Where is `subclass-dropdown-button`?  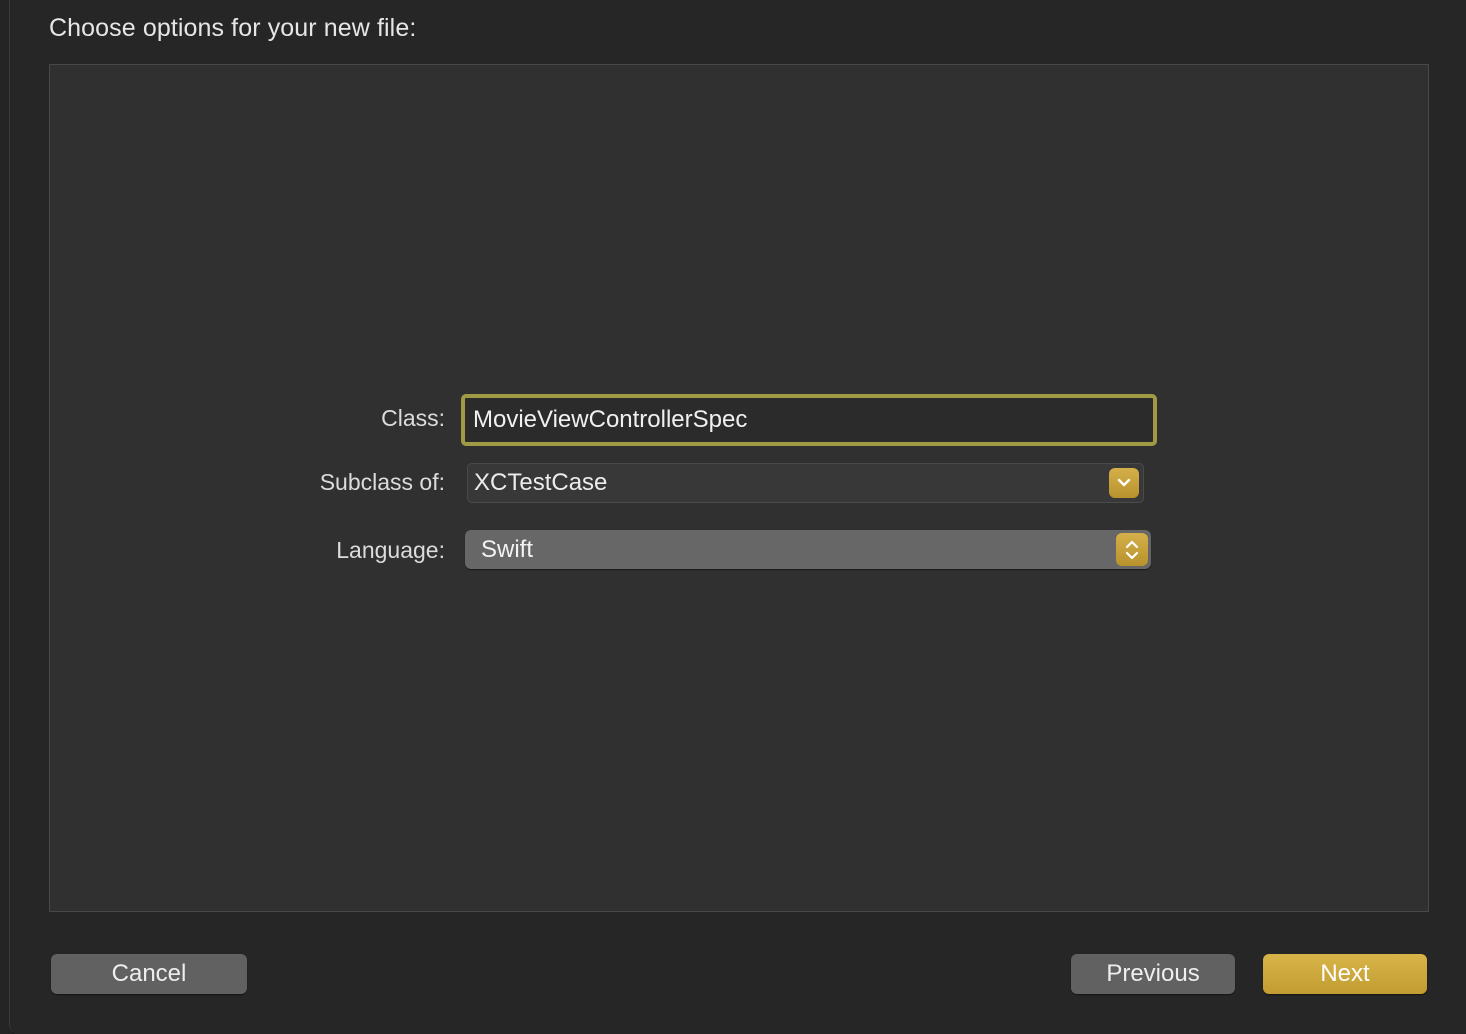
subclass-dropdown-button is located at coordinates (1124, 483).